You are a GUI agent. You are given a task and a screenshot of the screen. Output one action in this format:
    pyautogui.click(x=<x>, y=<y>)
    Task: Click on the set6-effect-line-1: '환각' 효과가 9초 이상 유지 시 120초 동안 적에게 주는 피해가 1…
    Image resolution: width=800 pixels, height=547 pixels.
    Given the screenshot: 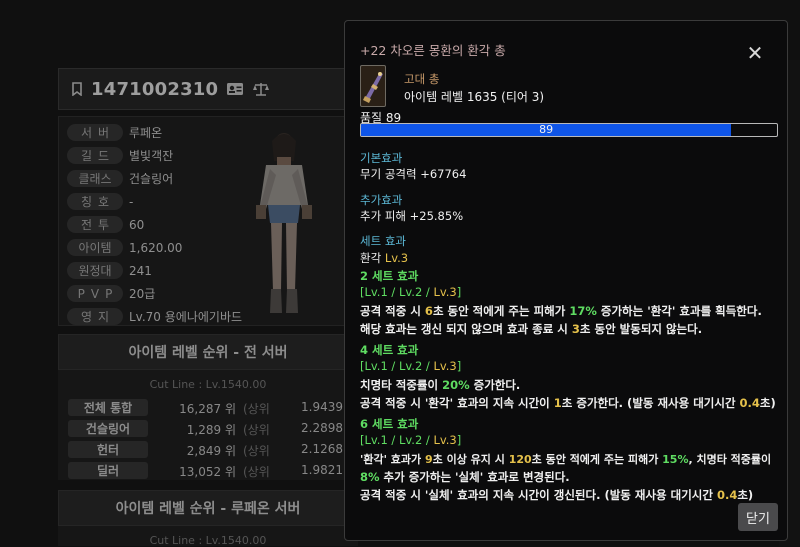 What is the action you would take?
    pyautogui.click(x=566, y=459)
    